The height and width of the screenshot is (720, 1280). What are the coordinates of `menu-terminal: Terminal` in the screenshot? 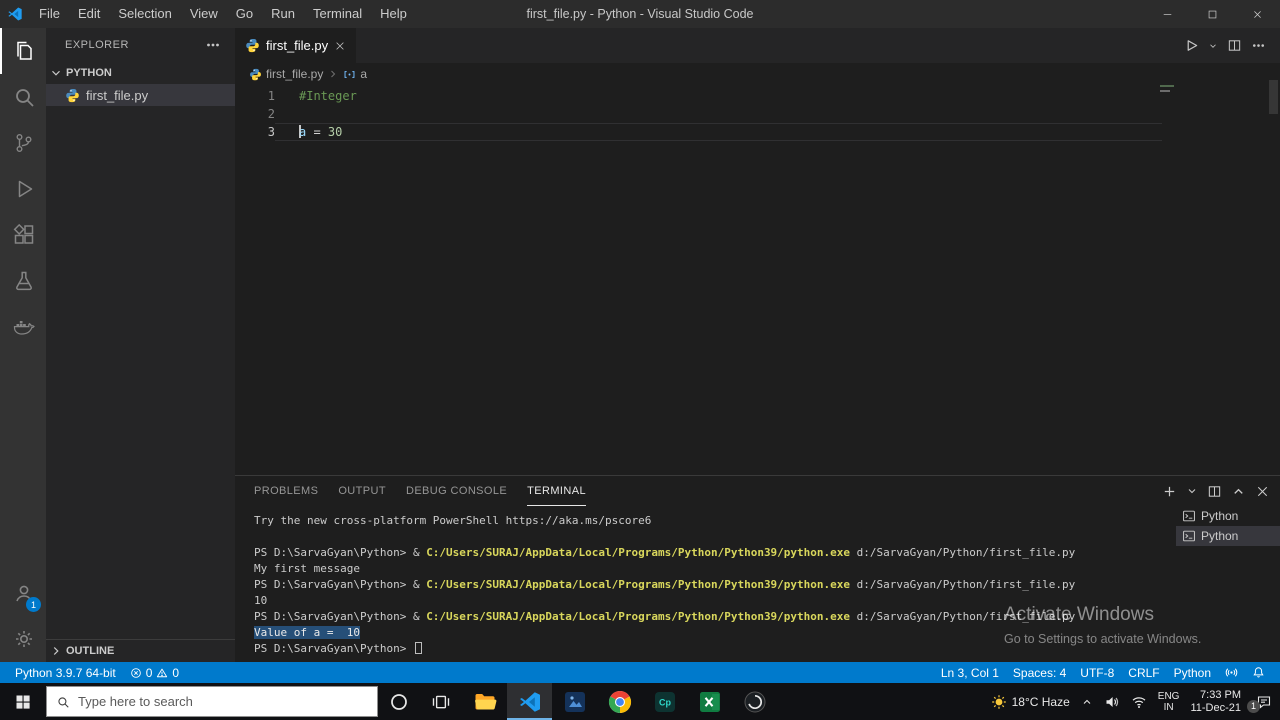 It's located at (337, 14).